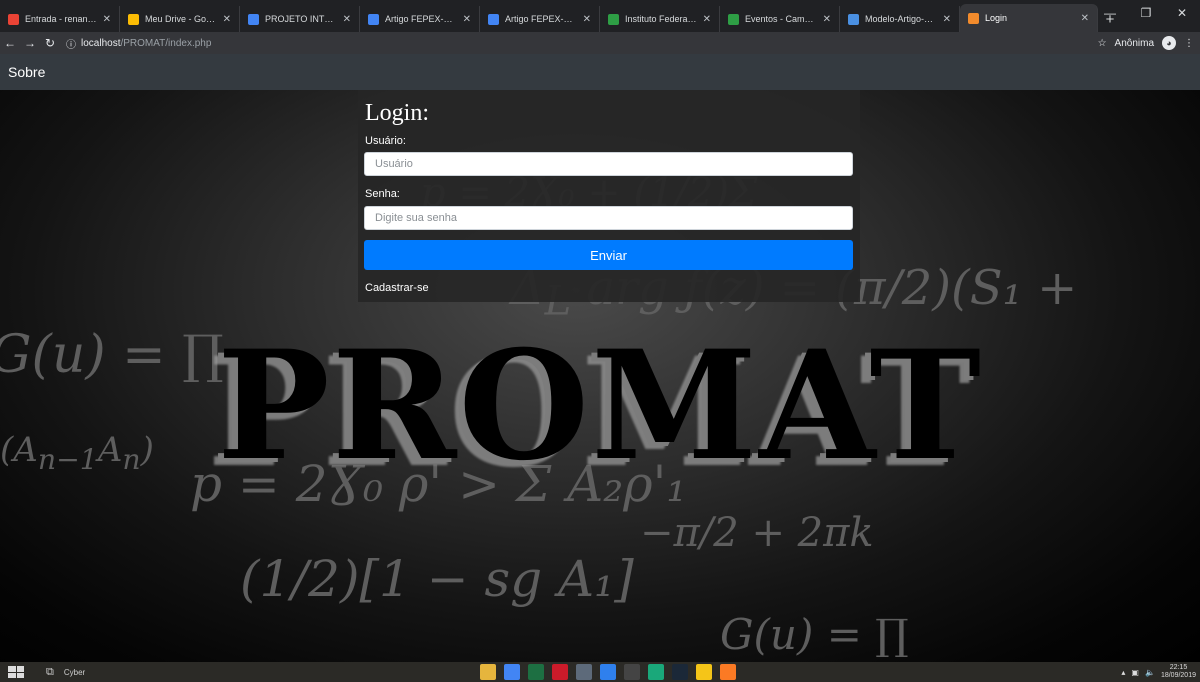 Image resolution: width=1200 pixels, height=682 pixels. I want to click on tab-title: Entrada - renan.201731, so click(61, 19).